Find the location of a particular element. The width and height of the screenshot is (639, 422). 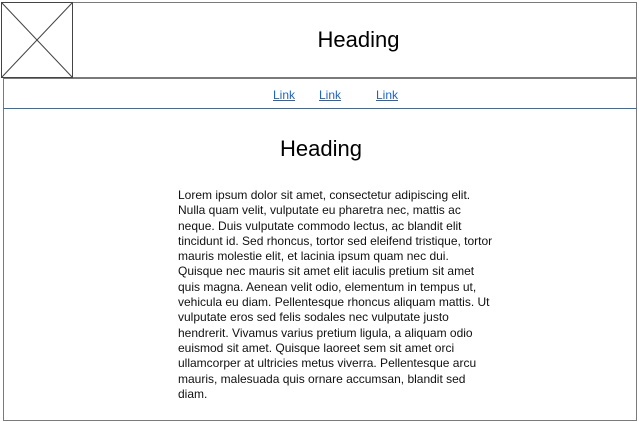

nav-bar: Link Link Link is located at coordinates (320, 93).